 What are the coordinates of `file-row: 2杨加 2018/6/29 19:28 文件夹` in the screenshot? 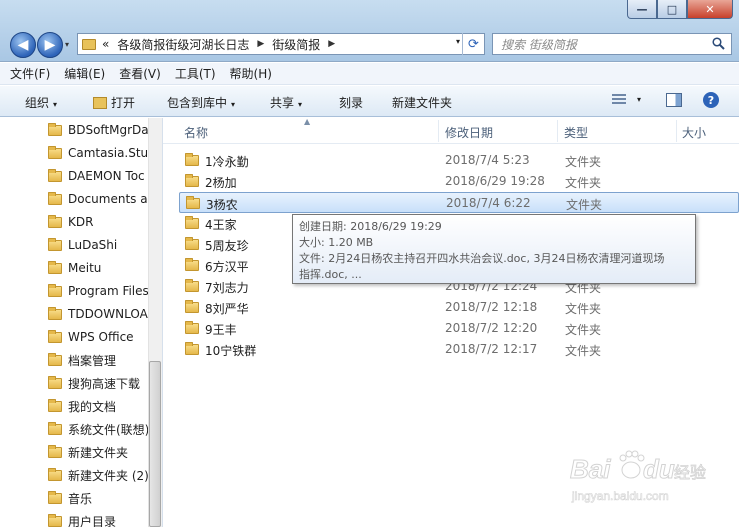 It's located at (459, 181).